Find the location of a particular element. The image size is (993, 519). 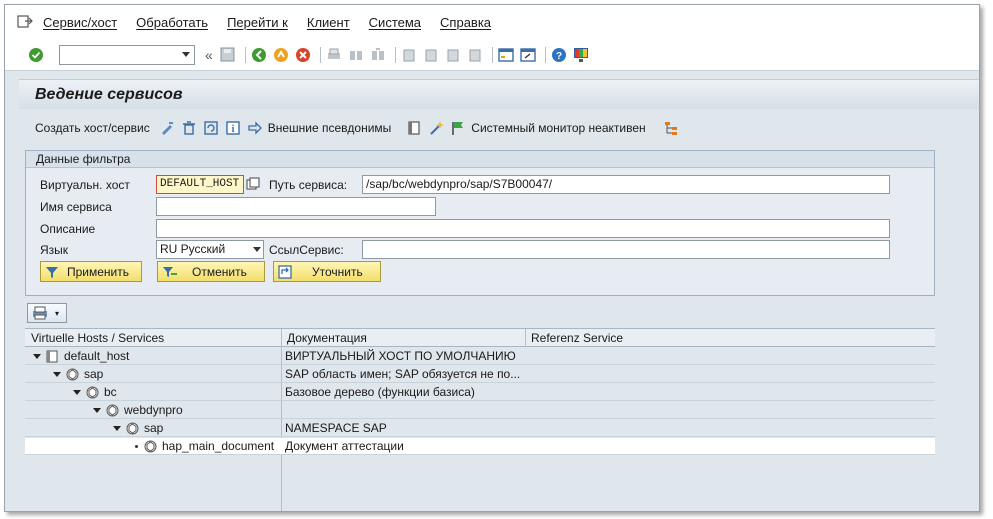

system-monitor-status: Системный монитор неактивен is located at coordinates (558, 128).